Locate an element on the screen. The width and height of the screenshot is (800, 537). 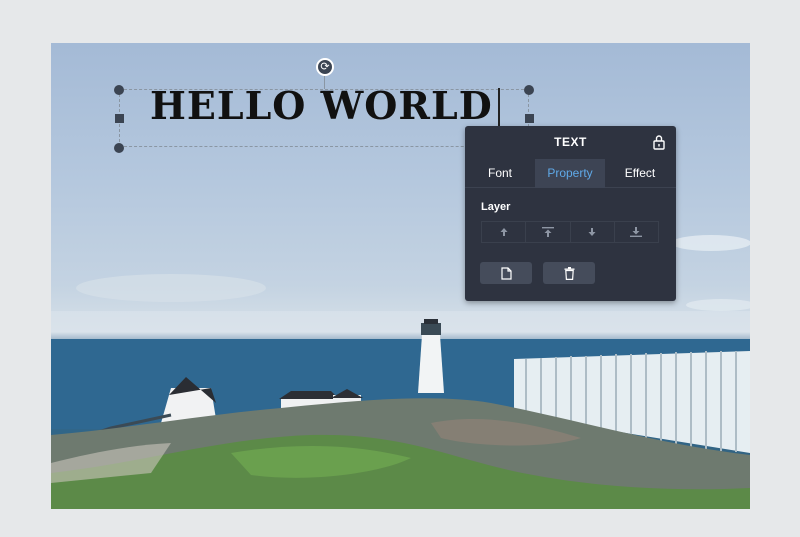
send-to-back-icon is located at coordinates (636, 232).